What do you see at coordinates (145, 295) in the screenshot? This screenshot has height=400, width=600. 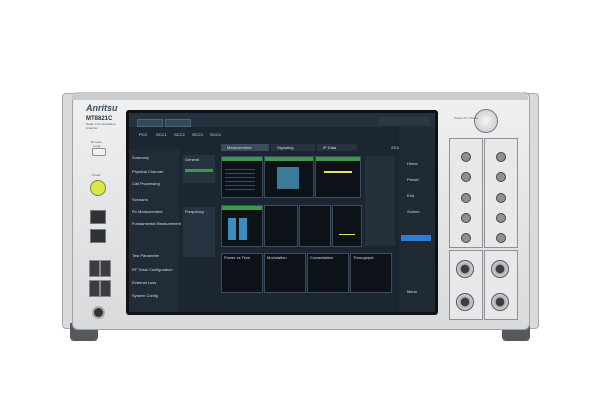 I see `sidebar-item-system-config: System Config` at bounding box center [145, 295].